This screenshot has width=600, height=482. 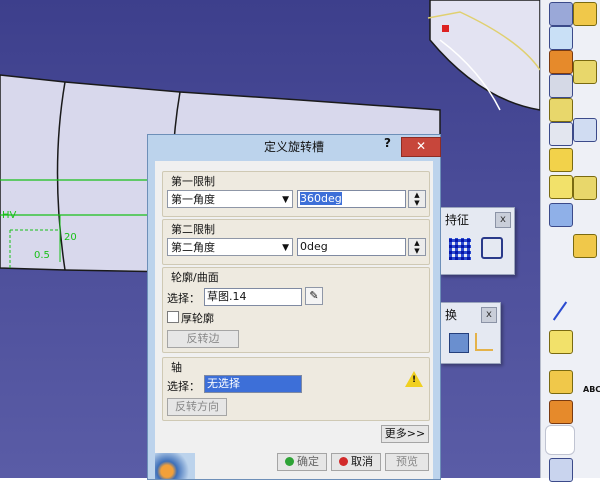 What do you see at coordinates (585, 246) in the screenshot?
I see `thickness-icon` at bounding box center [585, 246].